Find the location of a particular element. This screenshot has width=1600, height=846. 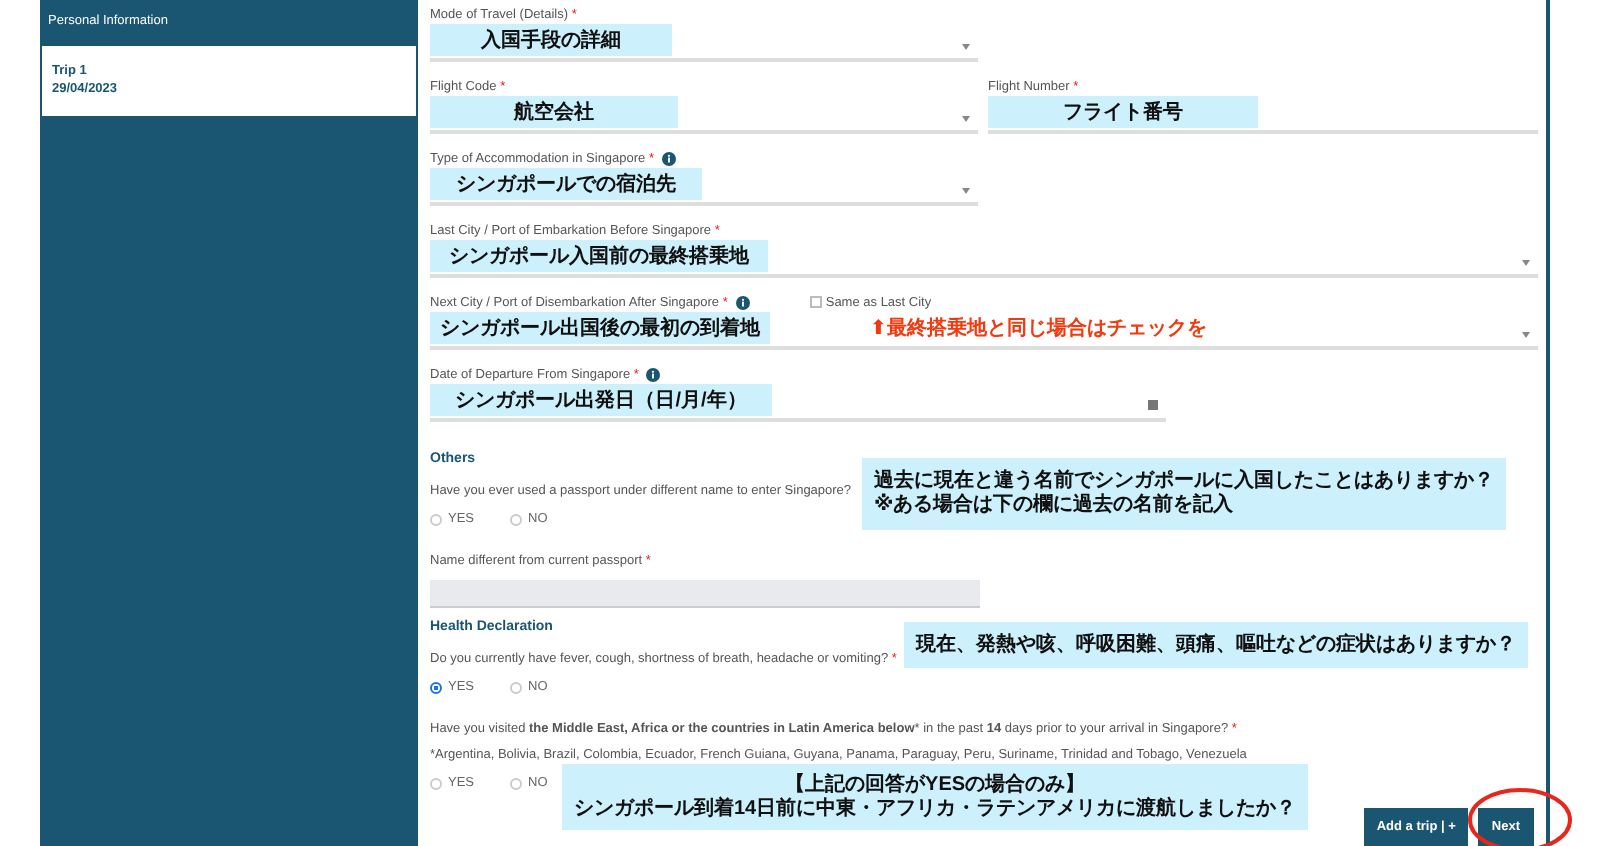

annotation-note: 現在、発熱や咳、呼吸困難、頭痛、嘔吐などの症状はありますか？ is located at coordinates (1216, 645).